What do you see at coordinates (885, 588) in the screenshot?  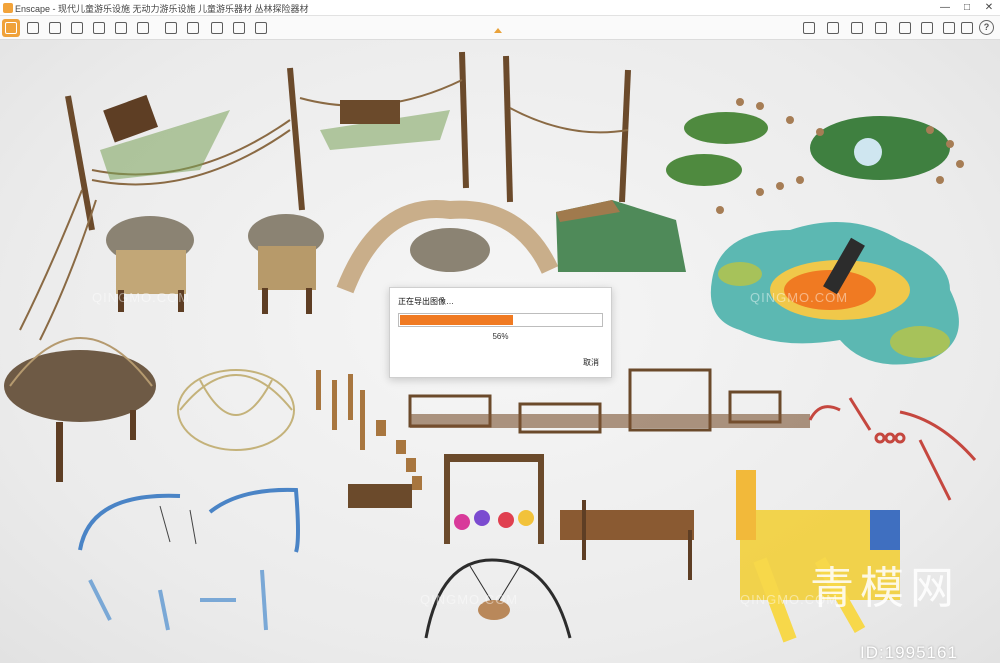 I see `watermark-brand: 青模网` at bounding box center [885, 588].